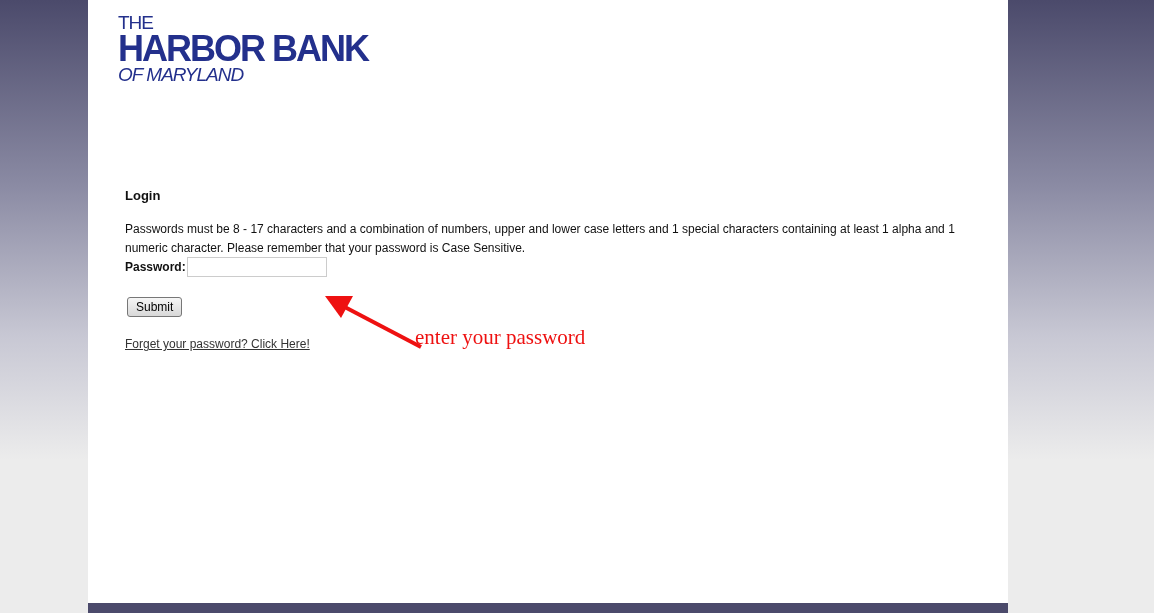 The height and width of the screenshot is (613, 1154). What do you see at coordinates (500, 337) in the screenshot?
I see `annotation-text: enter your password` at bounding box center [500, 337].